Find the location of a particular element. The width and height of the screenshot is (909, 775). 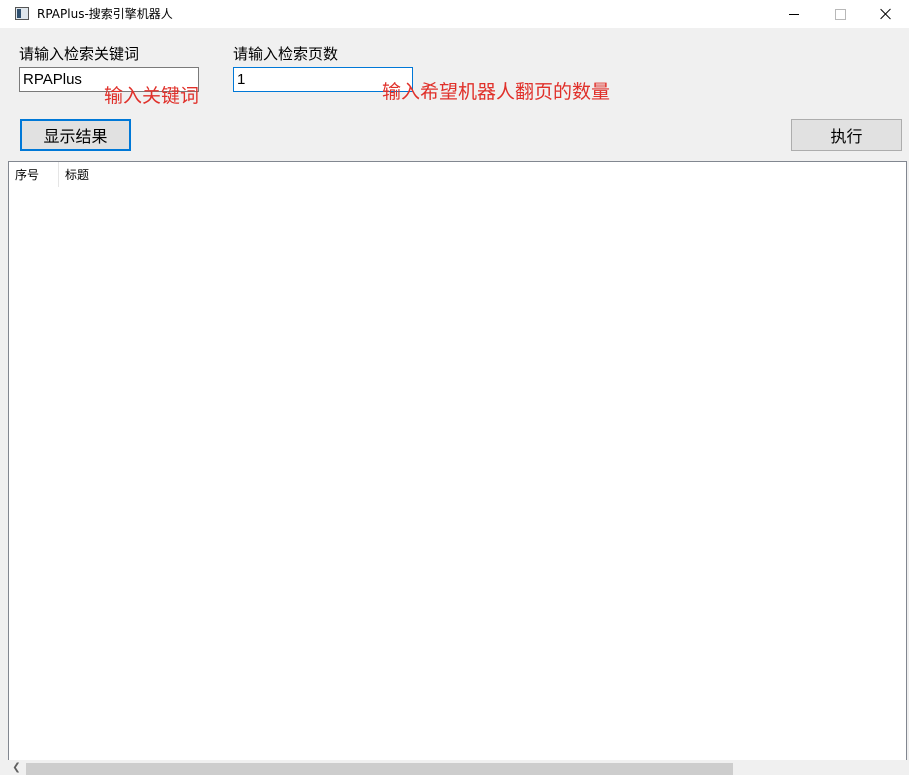

keyword-hint-annotation: 输入关键词 is located at coordinates (152, 96).